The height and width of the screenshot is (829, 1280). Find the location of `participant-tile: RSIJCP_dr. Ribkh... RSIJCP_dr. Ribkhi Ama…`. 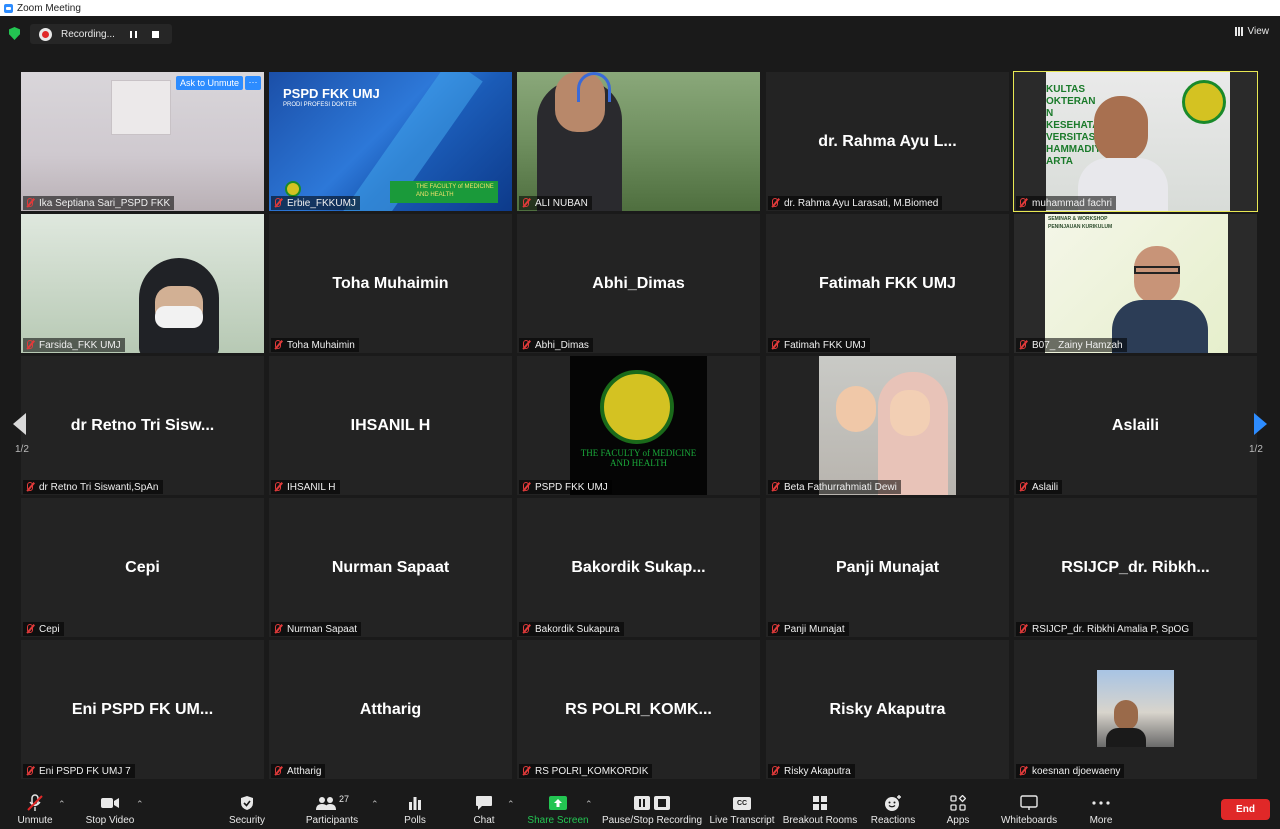

participant-tile: RSIJCP_dr. Ribkh... RSIJCP_dr. Ribkhi Ama… is located at coordinates (1135, 567).